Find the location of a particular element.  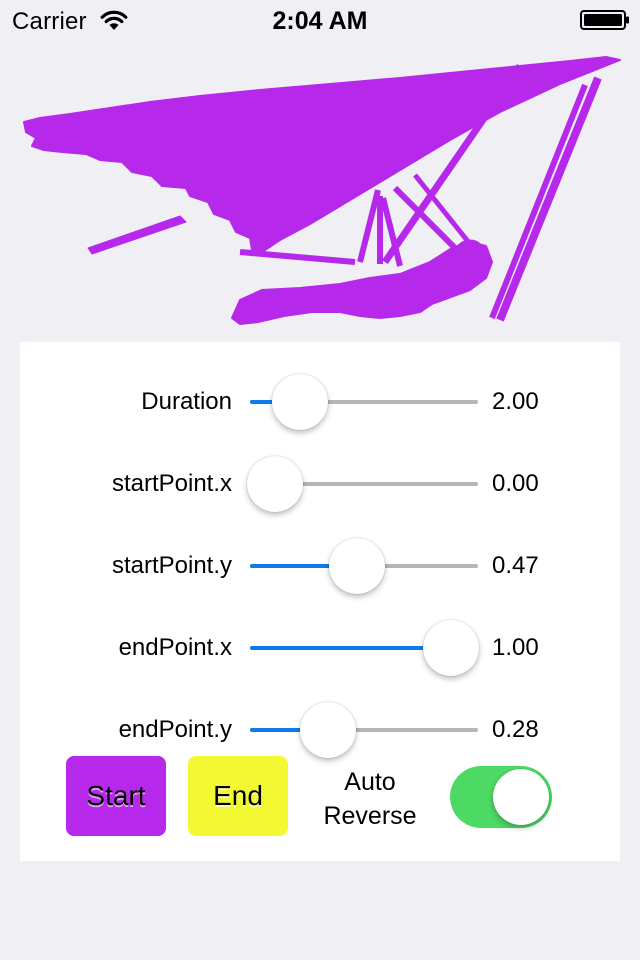

start-point-y-slider-row: startPoint.y 0.47 is located at coordinates (320, 566).